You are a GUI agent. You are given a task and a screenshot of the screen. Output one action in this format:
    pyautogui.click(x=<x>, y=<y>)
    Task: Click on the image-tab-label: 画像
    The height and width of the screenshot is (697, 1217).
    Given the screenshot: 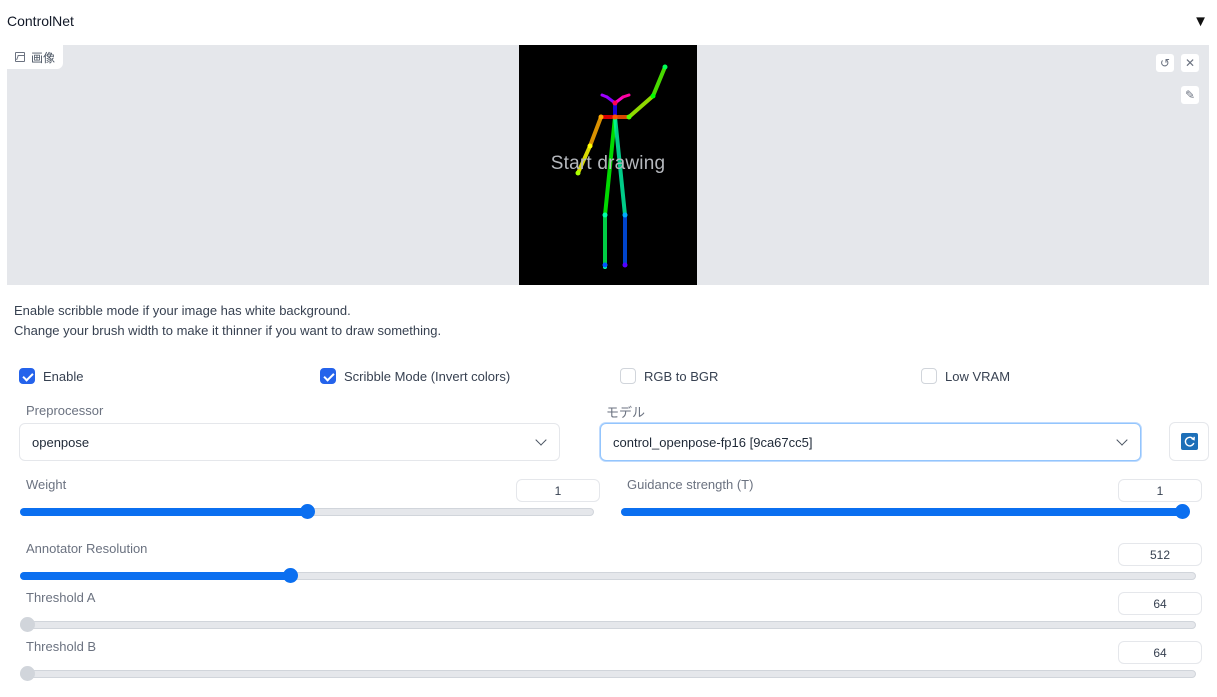 What is the action you would take?
    pyautogui.click(x=35, y=57)
    